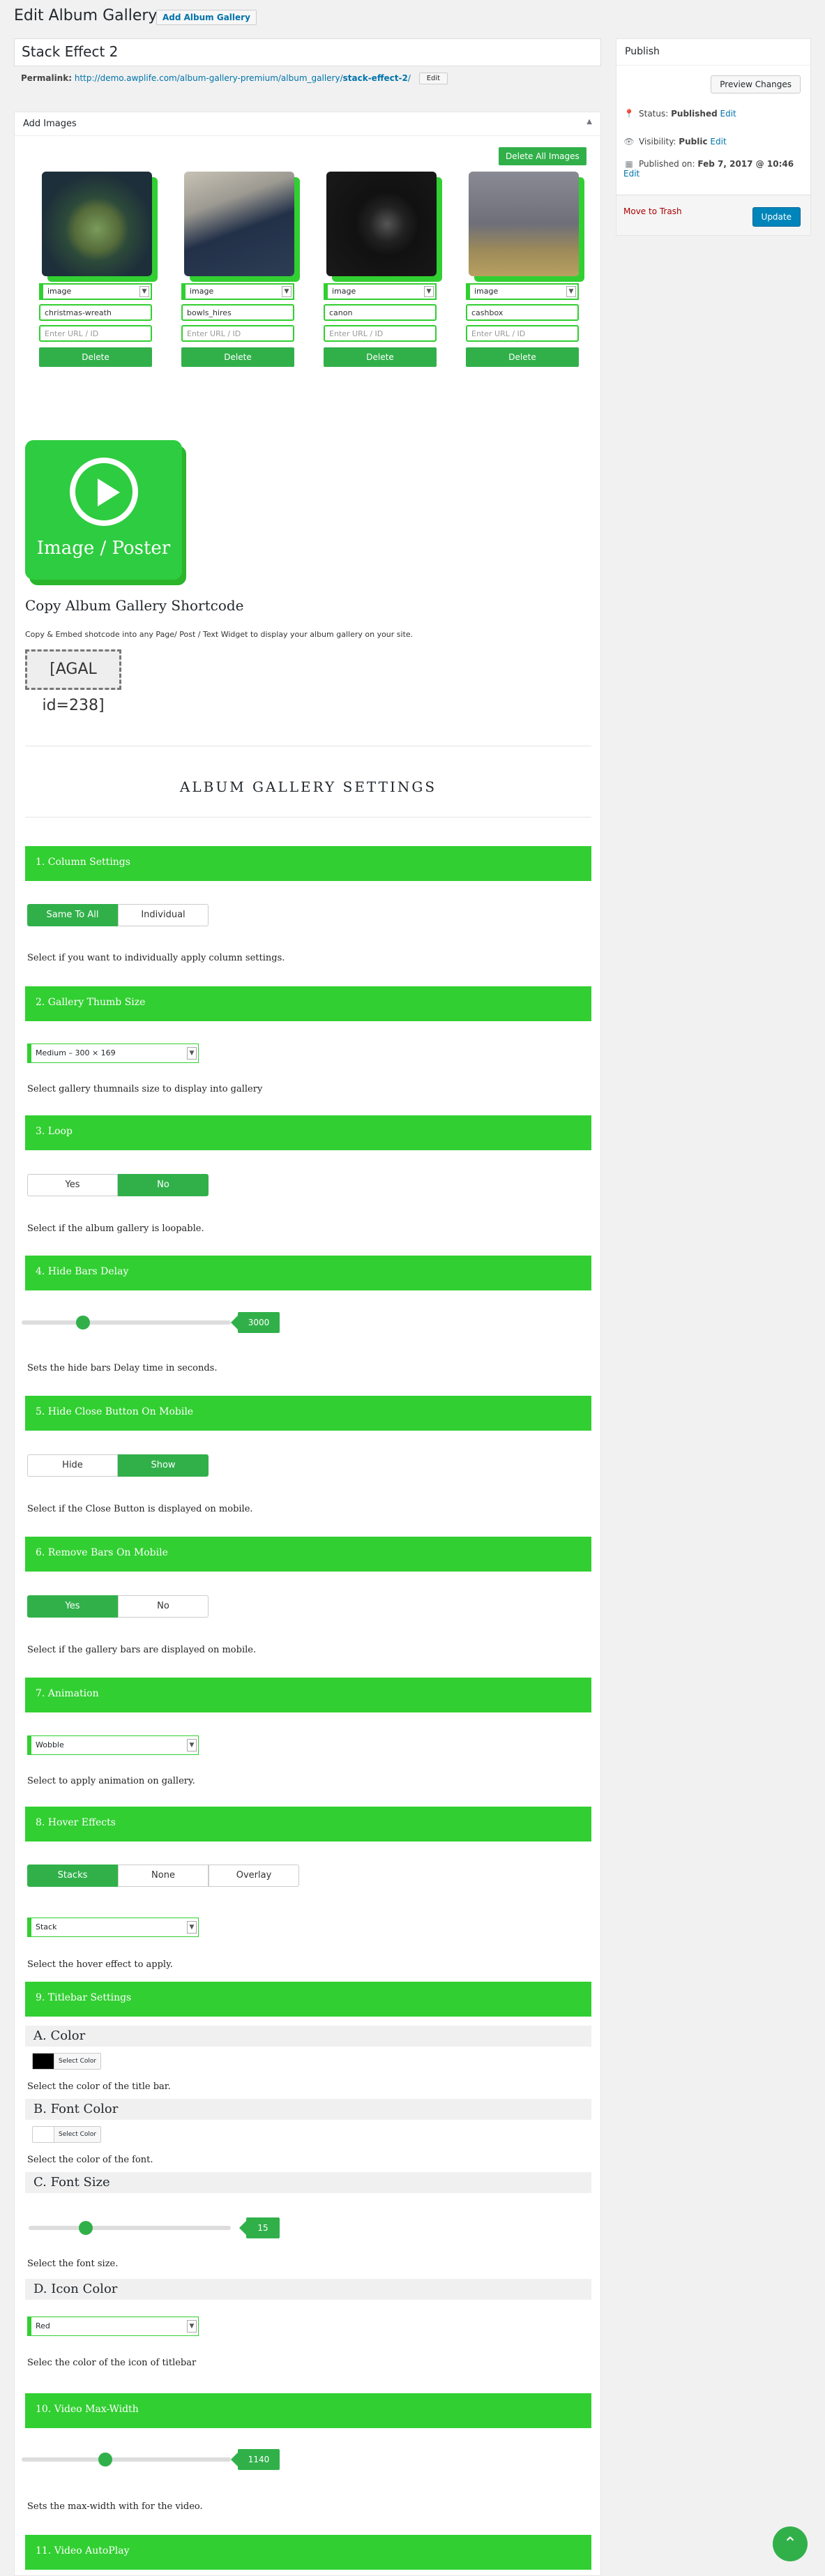 This screenshot has width=825, height=2576. Describe the element at coordinates (307, 124) in the screenshot. I see `panel-header: Add Images ▲` at that location.